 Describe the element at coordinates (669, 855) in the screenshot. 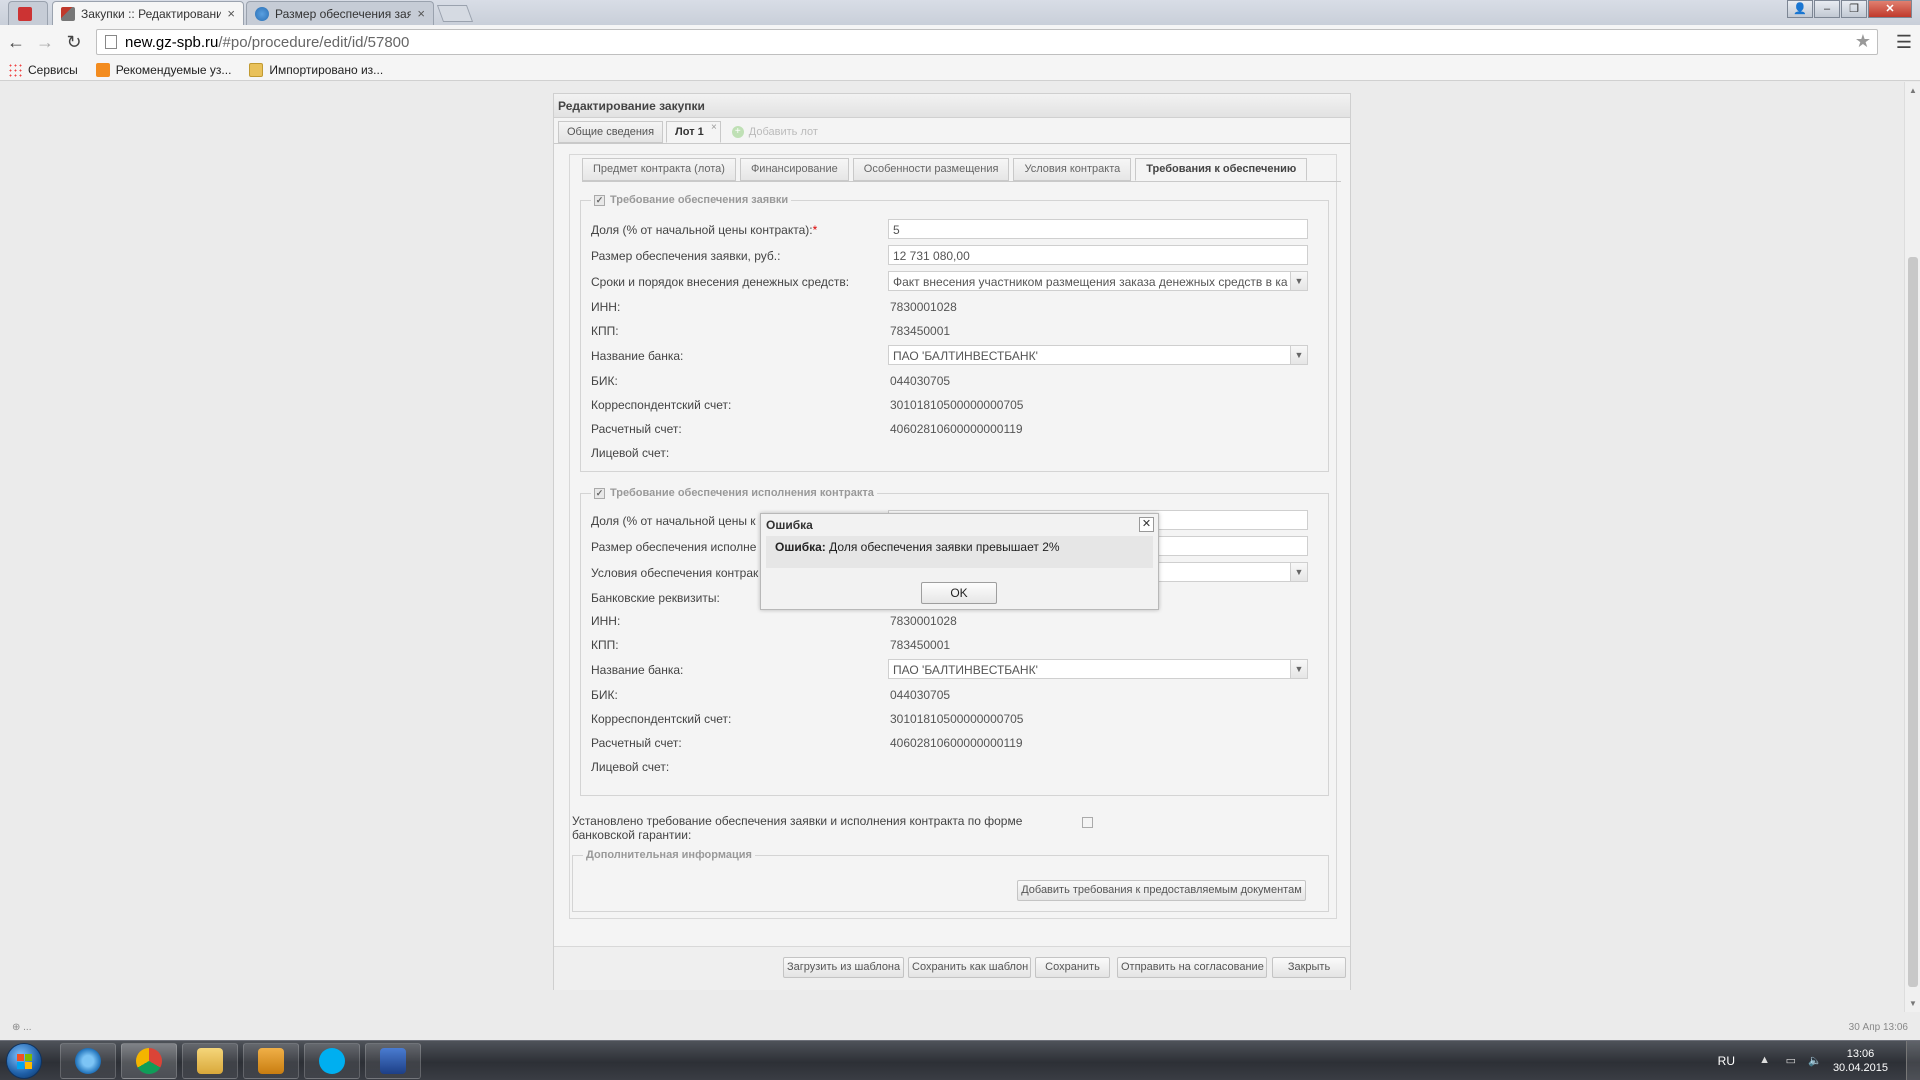

I see `additional-info-legend: Дополнительная информация` at that location.